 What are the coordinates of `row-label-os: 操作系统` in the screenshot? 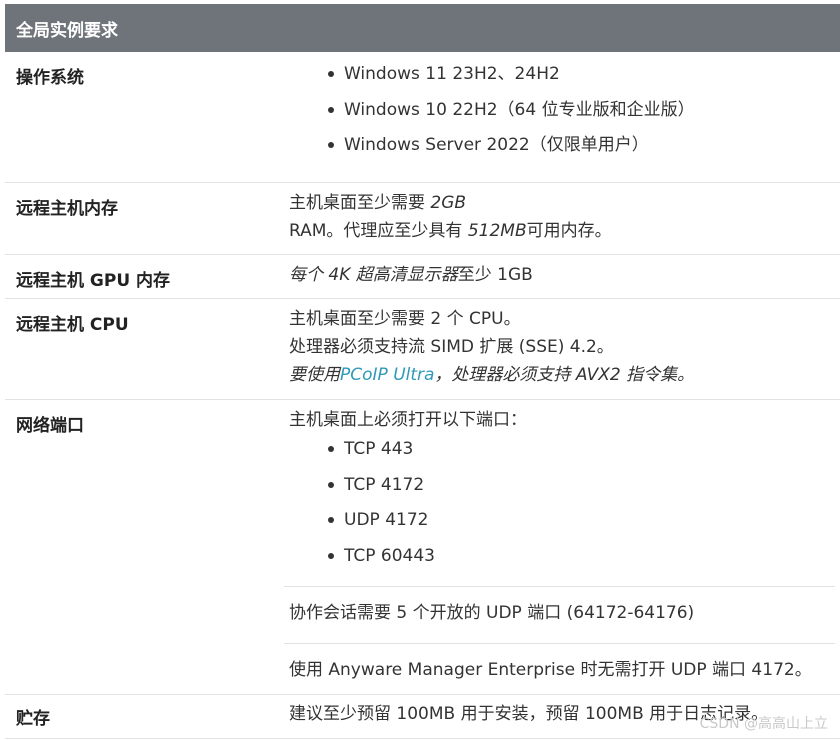 It's located at (50, 78).